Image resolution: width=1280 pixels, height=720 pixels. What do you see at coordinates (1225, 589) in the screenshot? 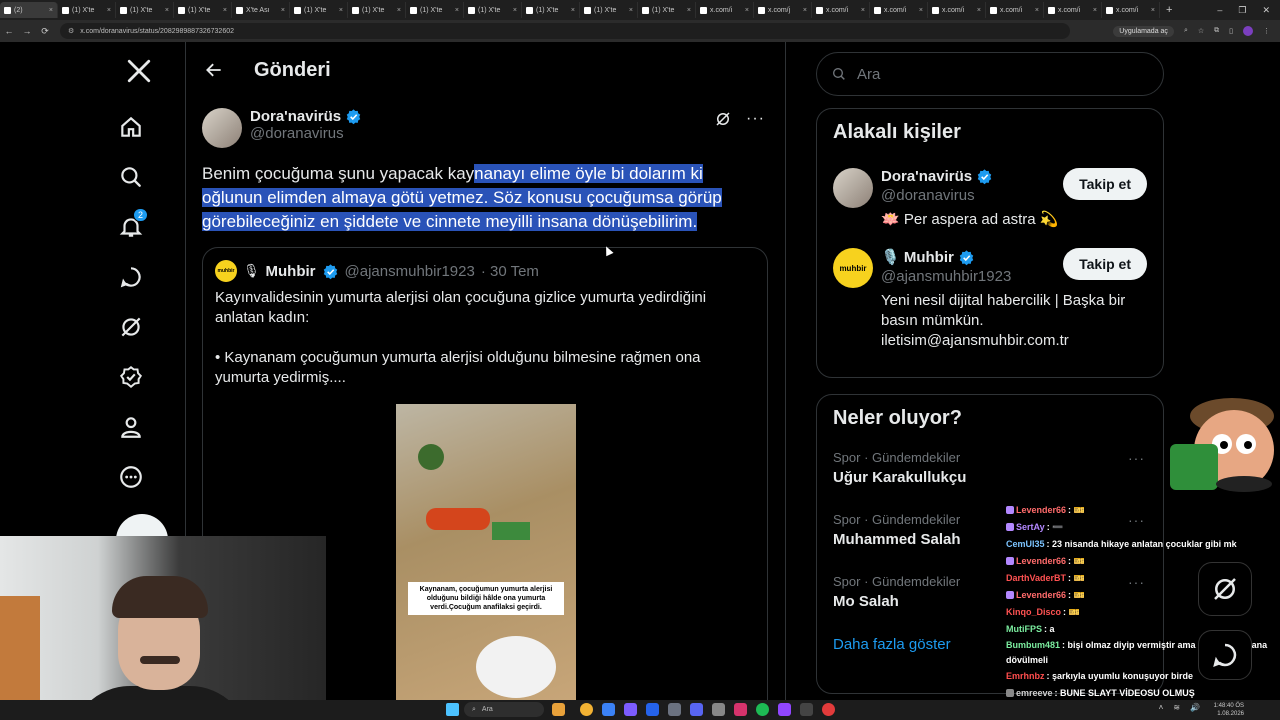
I see `grok-floating-button` at bounding box center [1225, 589].